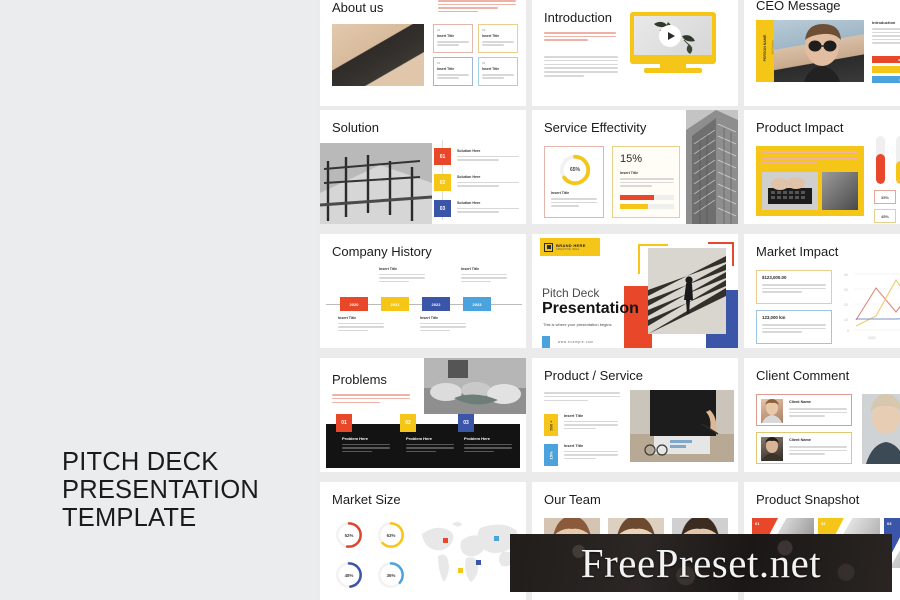  Describe the element at coordinates (886, 69) in the screenshot. I see `ceo-bar-track: 44%` at that location.